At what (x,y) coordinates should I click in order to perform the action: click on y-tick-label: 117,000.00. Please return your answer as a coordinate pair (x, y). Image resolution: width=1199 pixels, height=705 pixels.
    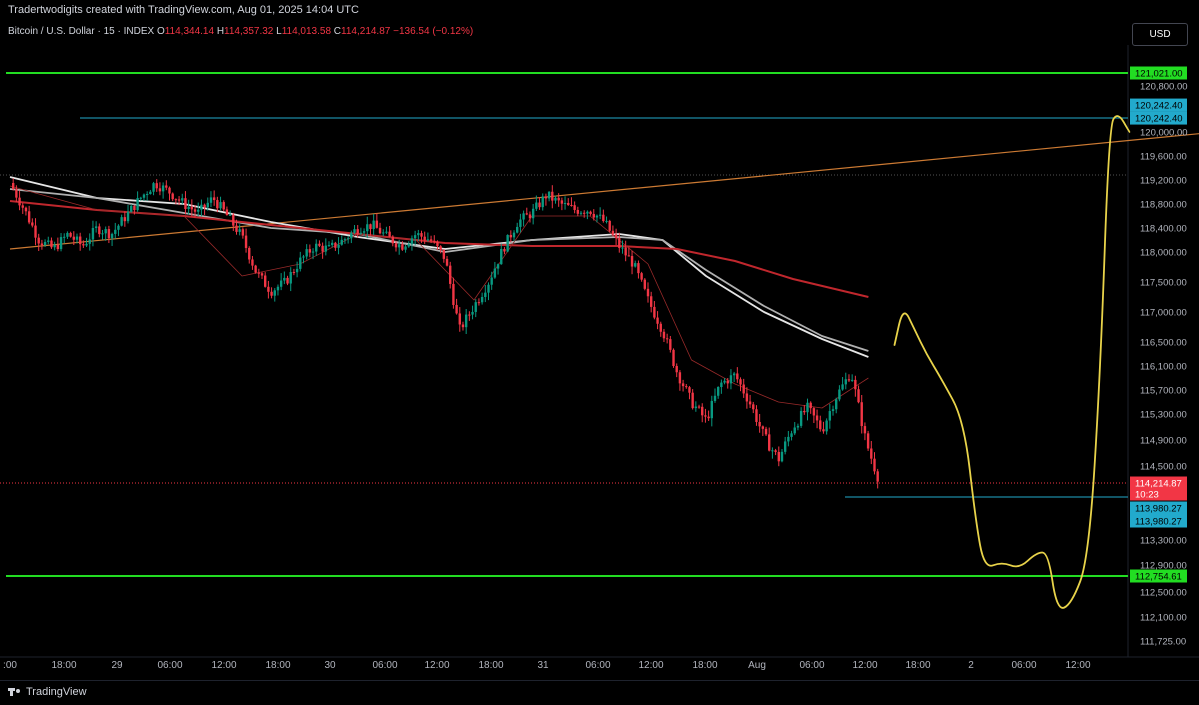
    Looking at the image, I should click on (1163, 313).